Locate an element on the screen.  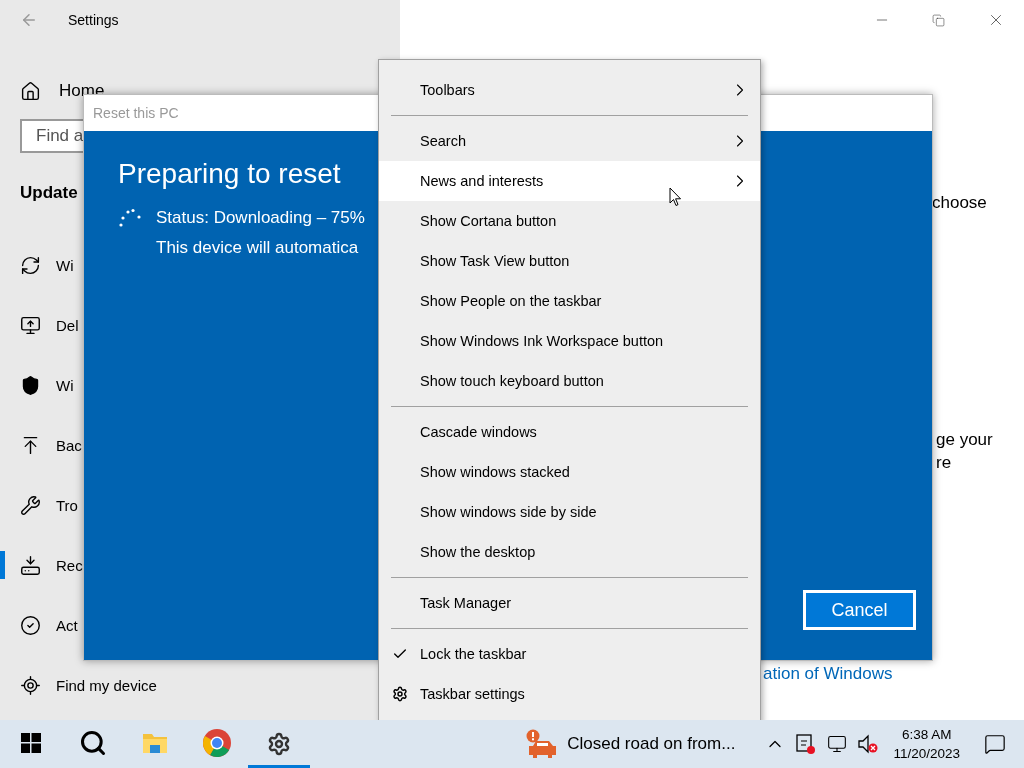
menu-item: Search is located at coordinates (569, 141).